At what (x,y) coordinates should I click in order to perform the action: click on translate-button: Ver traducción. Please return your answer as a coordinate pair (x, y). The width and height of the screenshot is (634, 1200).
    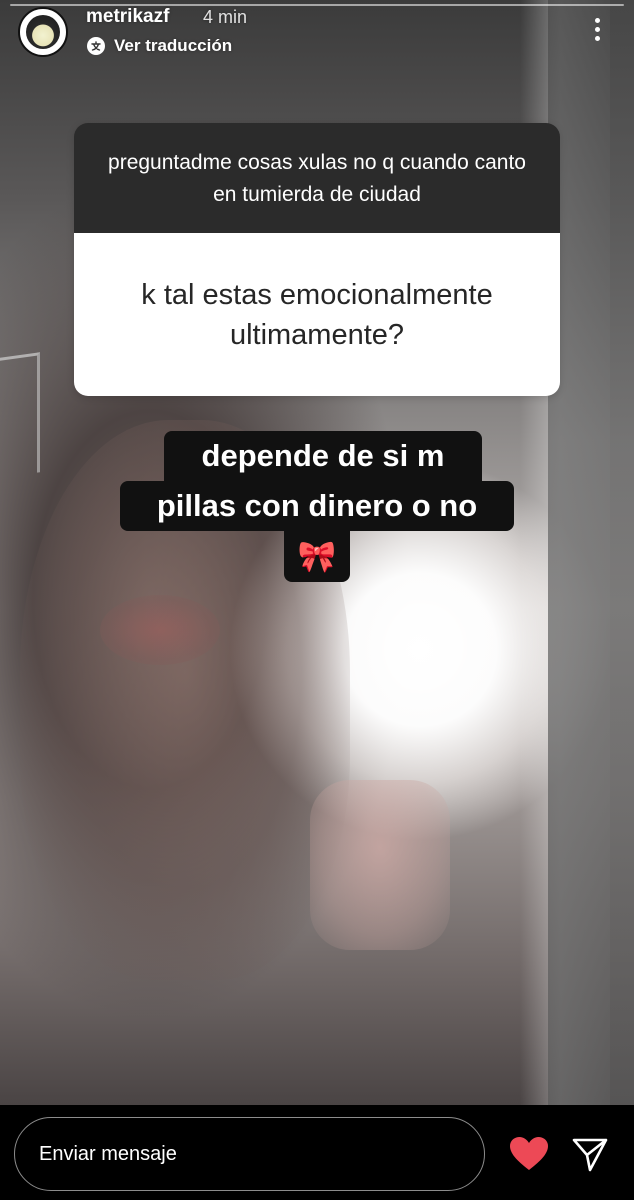
    Looking at the image, I should click on (159, 46).